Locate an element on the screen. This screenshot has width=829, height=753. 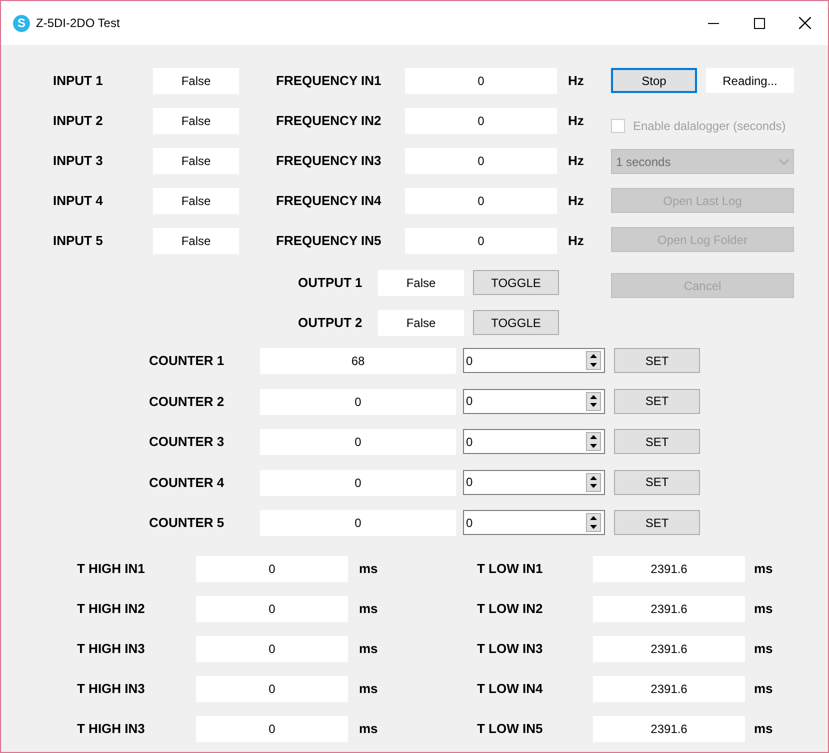
field-label: FREQUENCY IN3 is located at coordinates (329, 161).